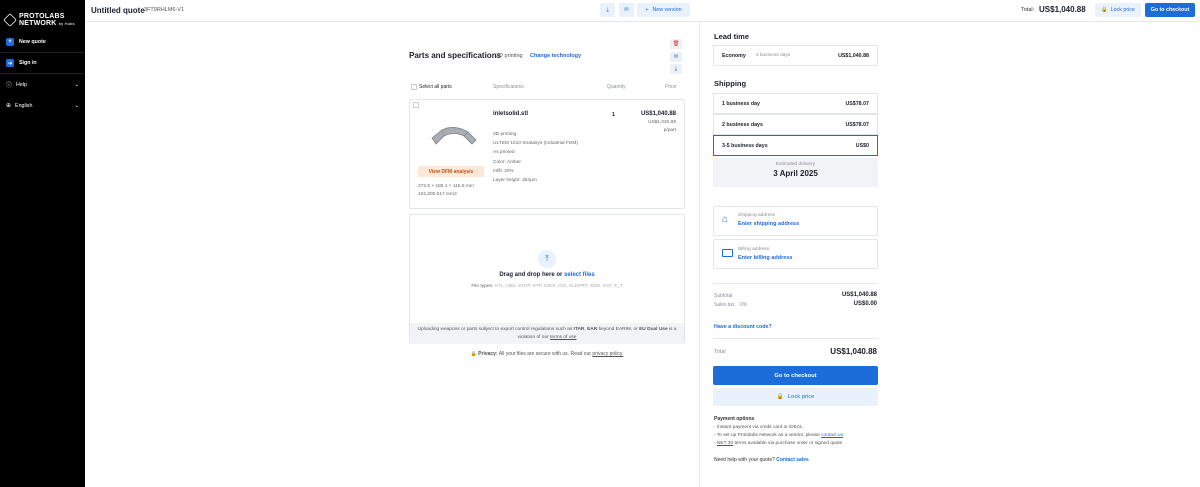 This screenshot has height=487, width=1200. What do you see at coordinates (663, 10) in the screenshot?
I see `new-version-button: + New version` at bounding box center [663, 10].